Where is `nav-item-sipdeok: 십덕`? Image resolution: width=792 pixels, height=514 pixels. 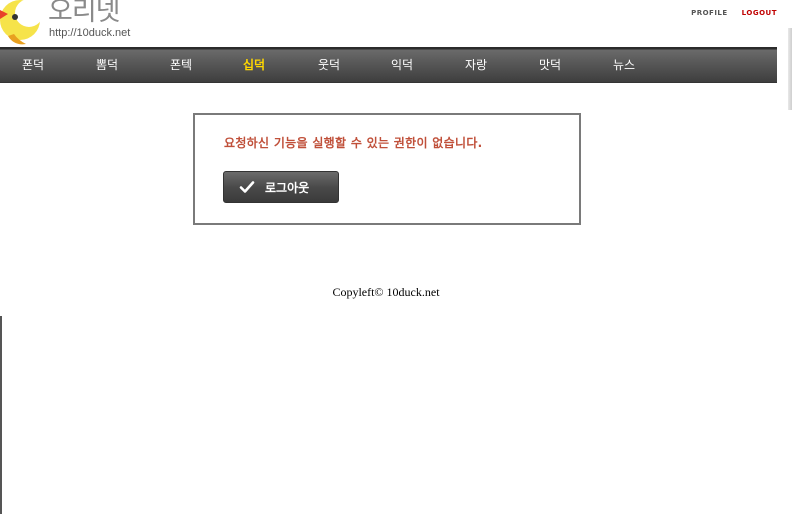
nav-item-sipdeok: 십덕 is located at coordinates (254, 65).